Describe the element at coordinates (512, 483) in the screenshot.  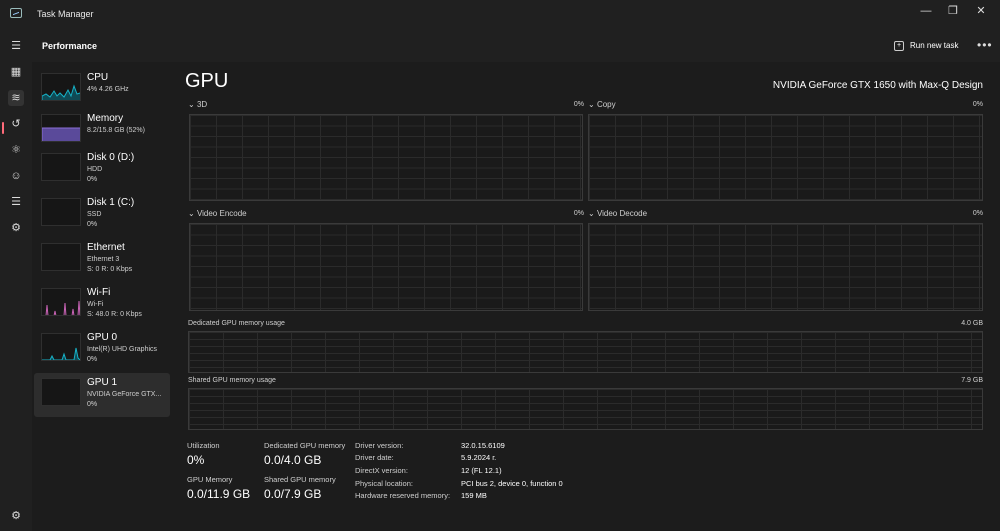
I see `physical-location-value: PCI bus 2, device 0, function 0` at that location.